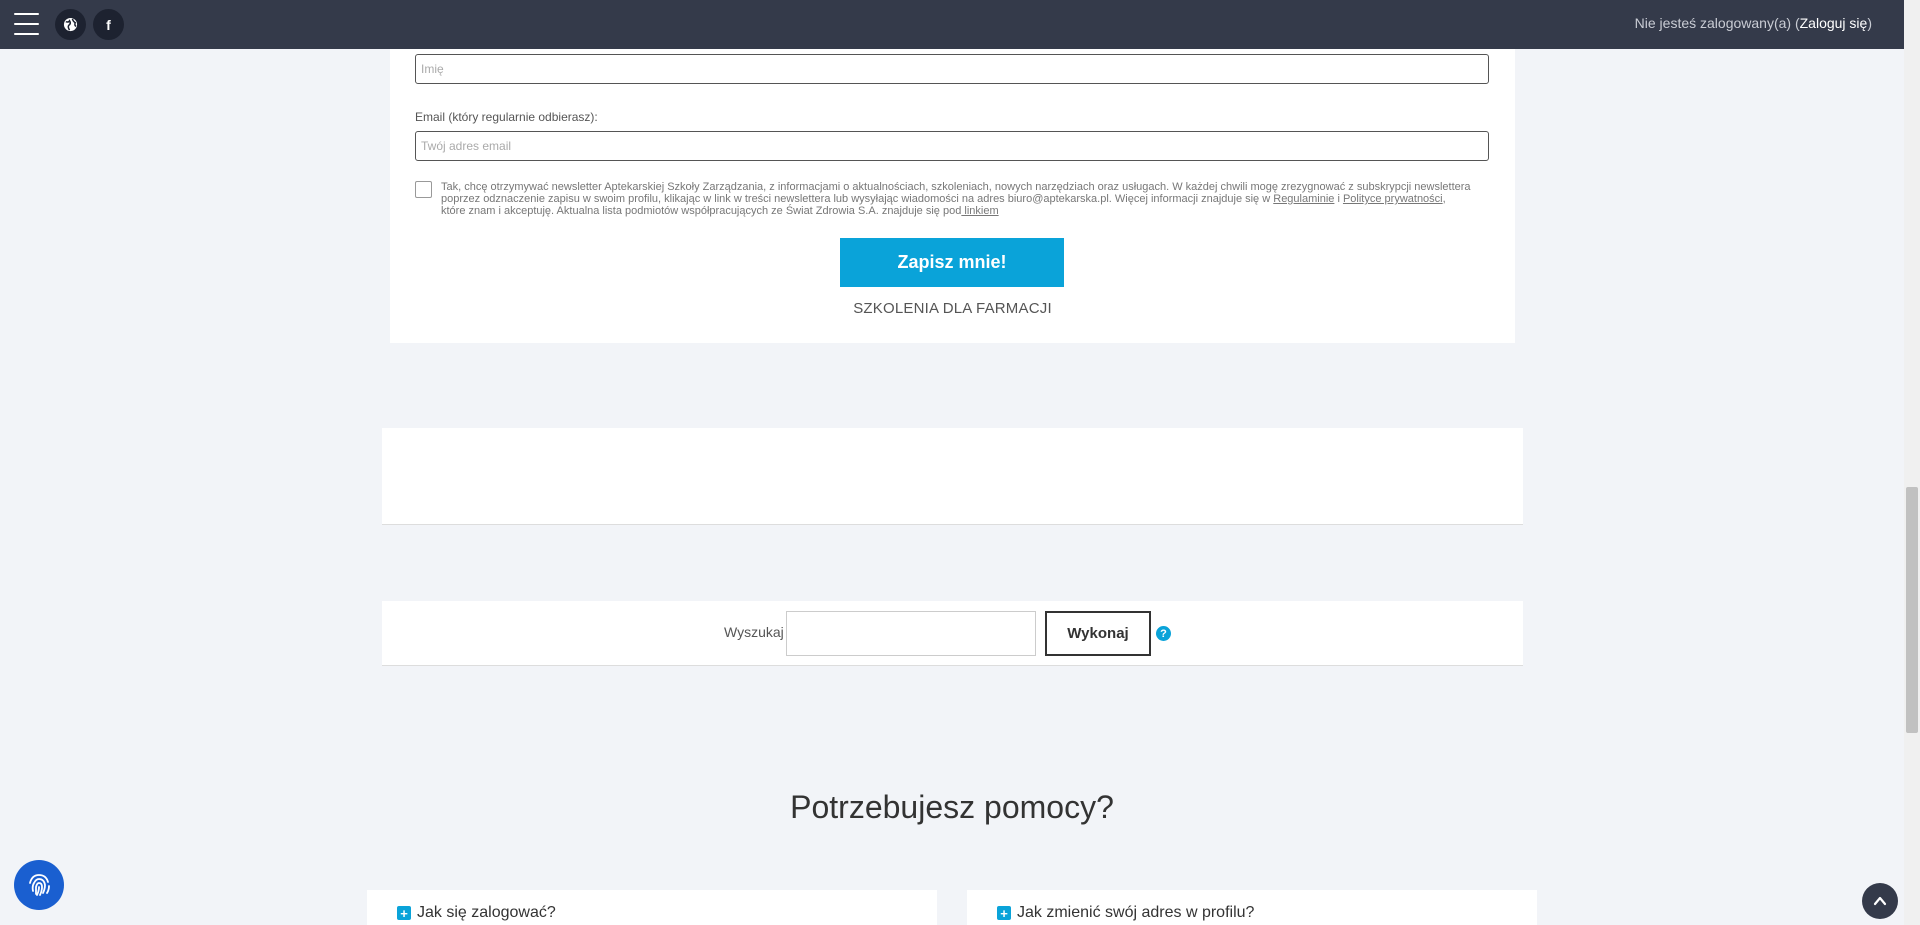 This screenshot has height=925, width=1920. I want to click on email-field, so click(952, 146).